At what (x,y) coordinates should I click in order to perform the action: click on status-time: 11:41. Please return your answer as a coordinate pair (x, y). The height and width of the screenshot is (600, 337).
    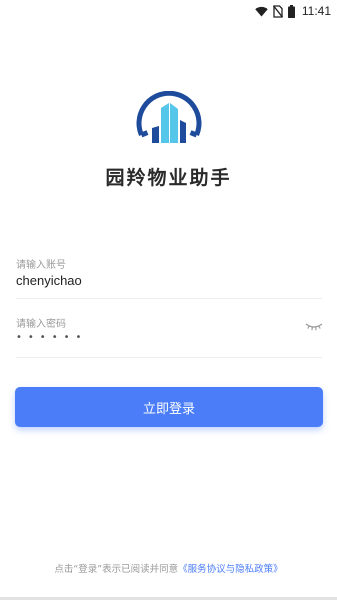
    Looking at the image, I should click on (316, 11).